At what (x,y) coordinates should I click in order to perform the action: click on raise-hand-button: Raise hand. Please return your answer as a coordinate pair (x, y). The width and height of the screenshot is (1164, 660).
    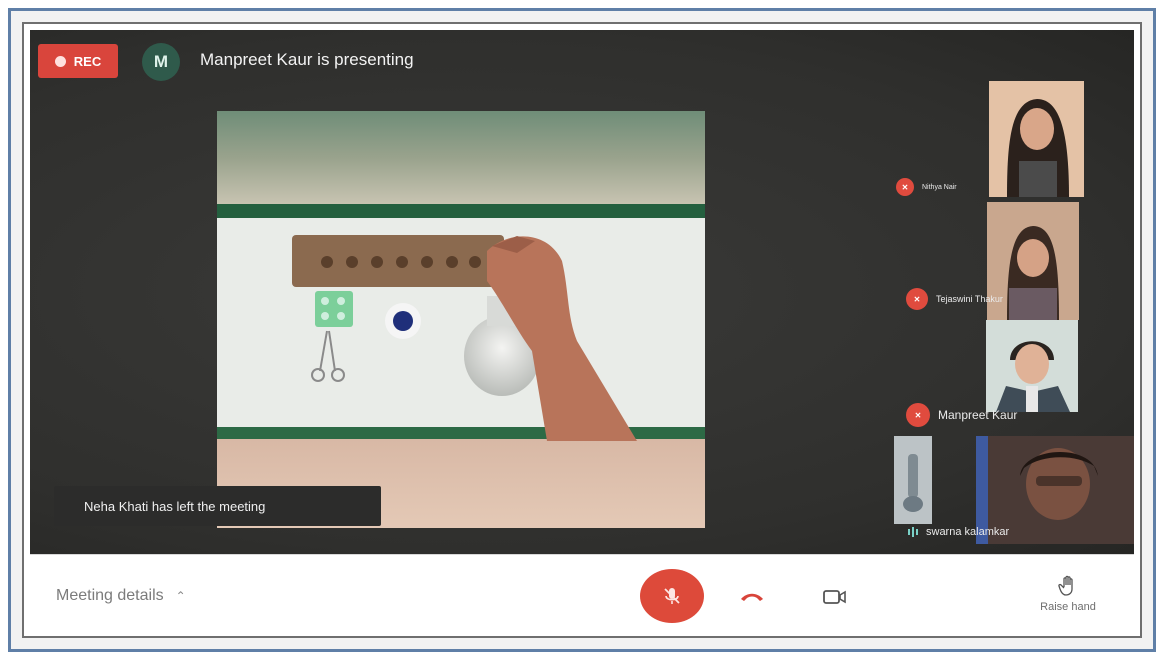
    Looking at the image, I should click on (1068, 601).